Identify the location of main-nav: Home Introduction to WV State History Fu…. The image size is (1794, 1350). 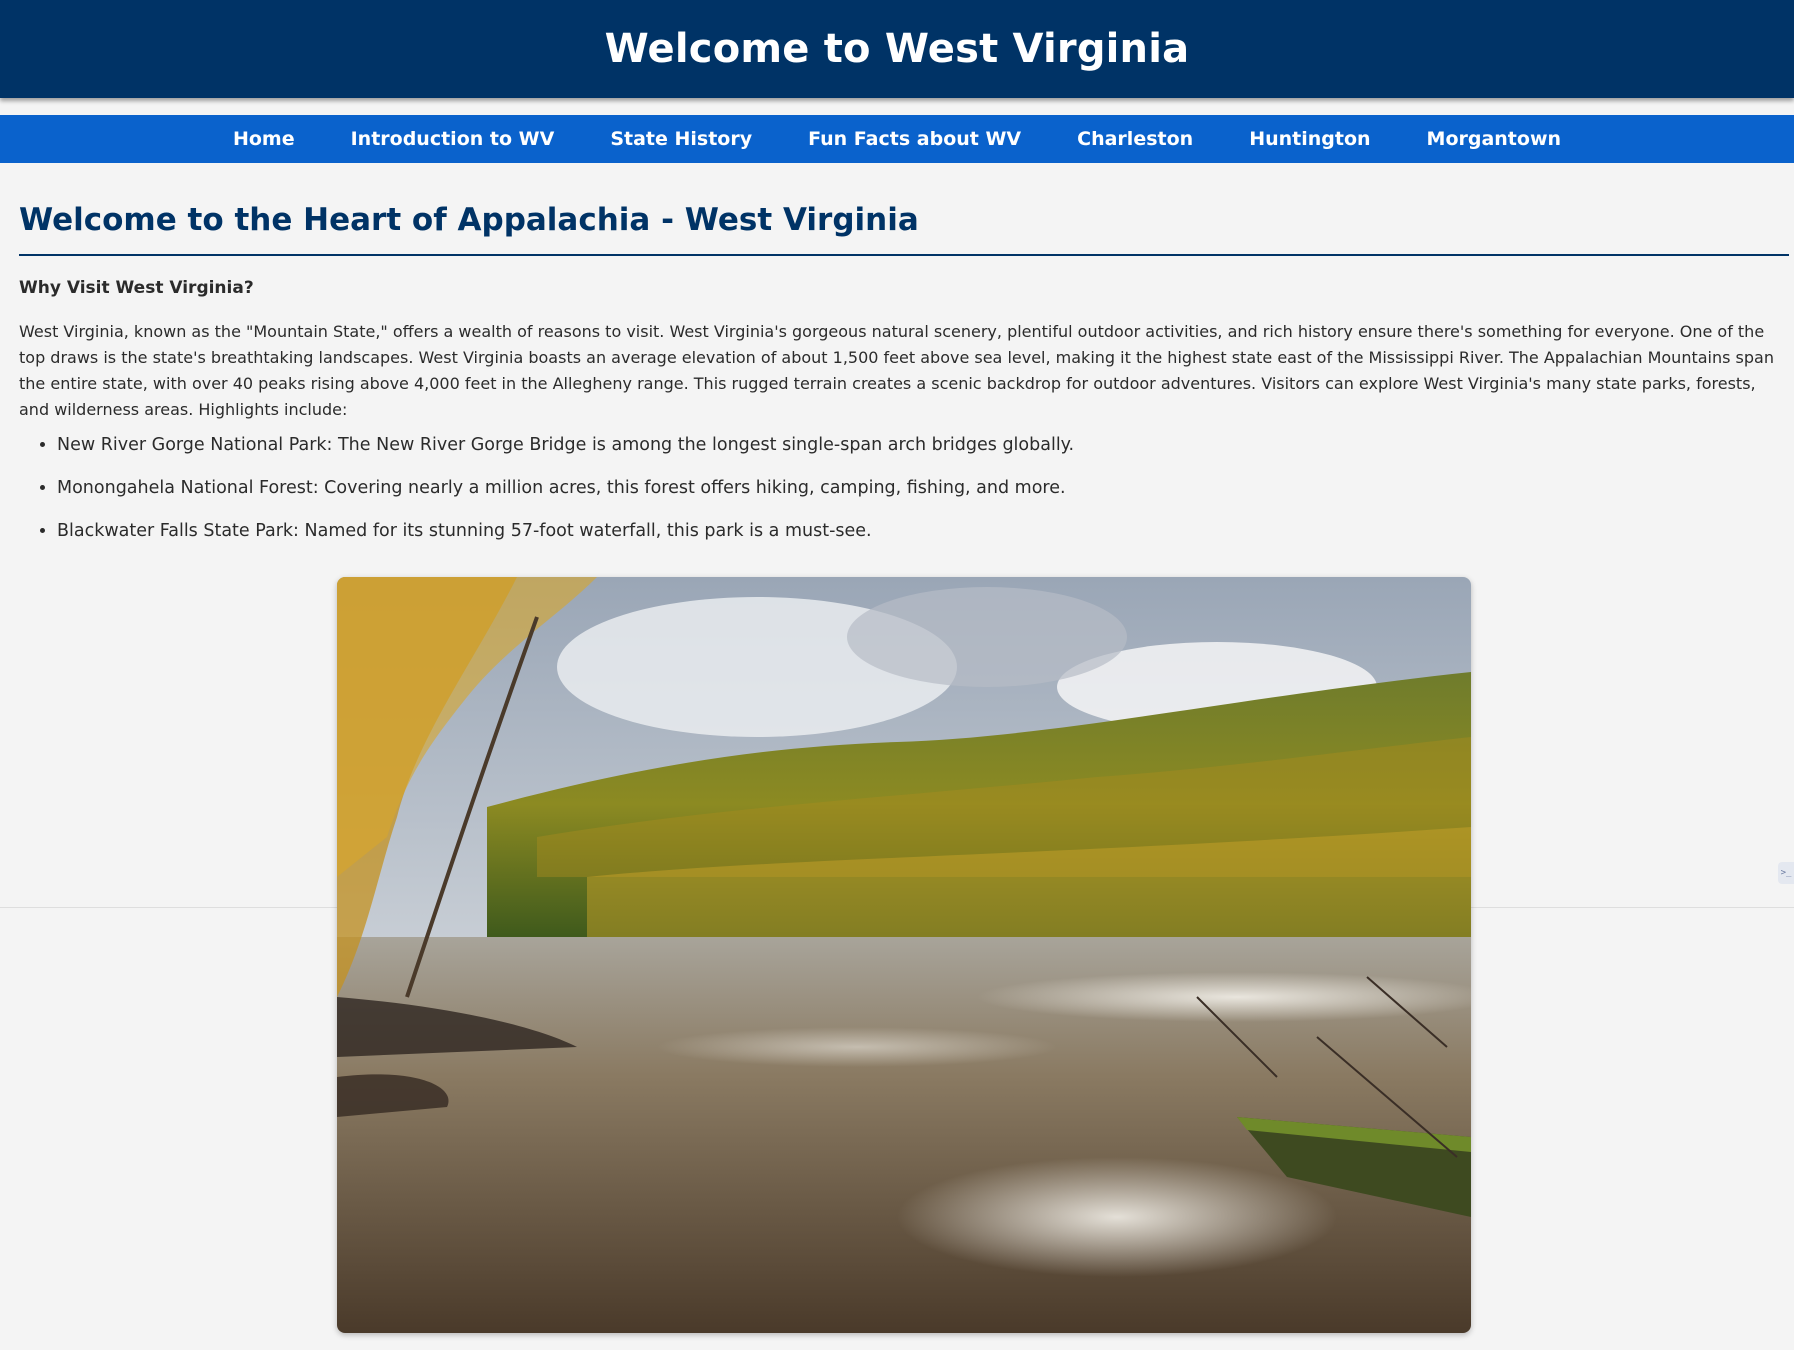
(897, 139).